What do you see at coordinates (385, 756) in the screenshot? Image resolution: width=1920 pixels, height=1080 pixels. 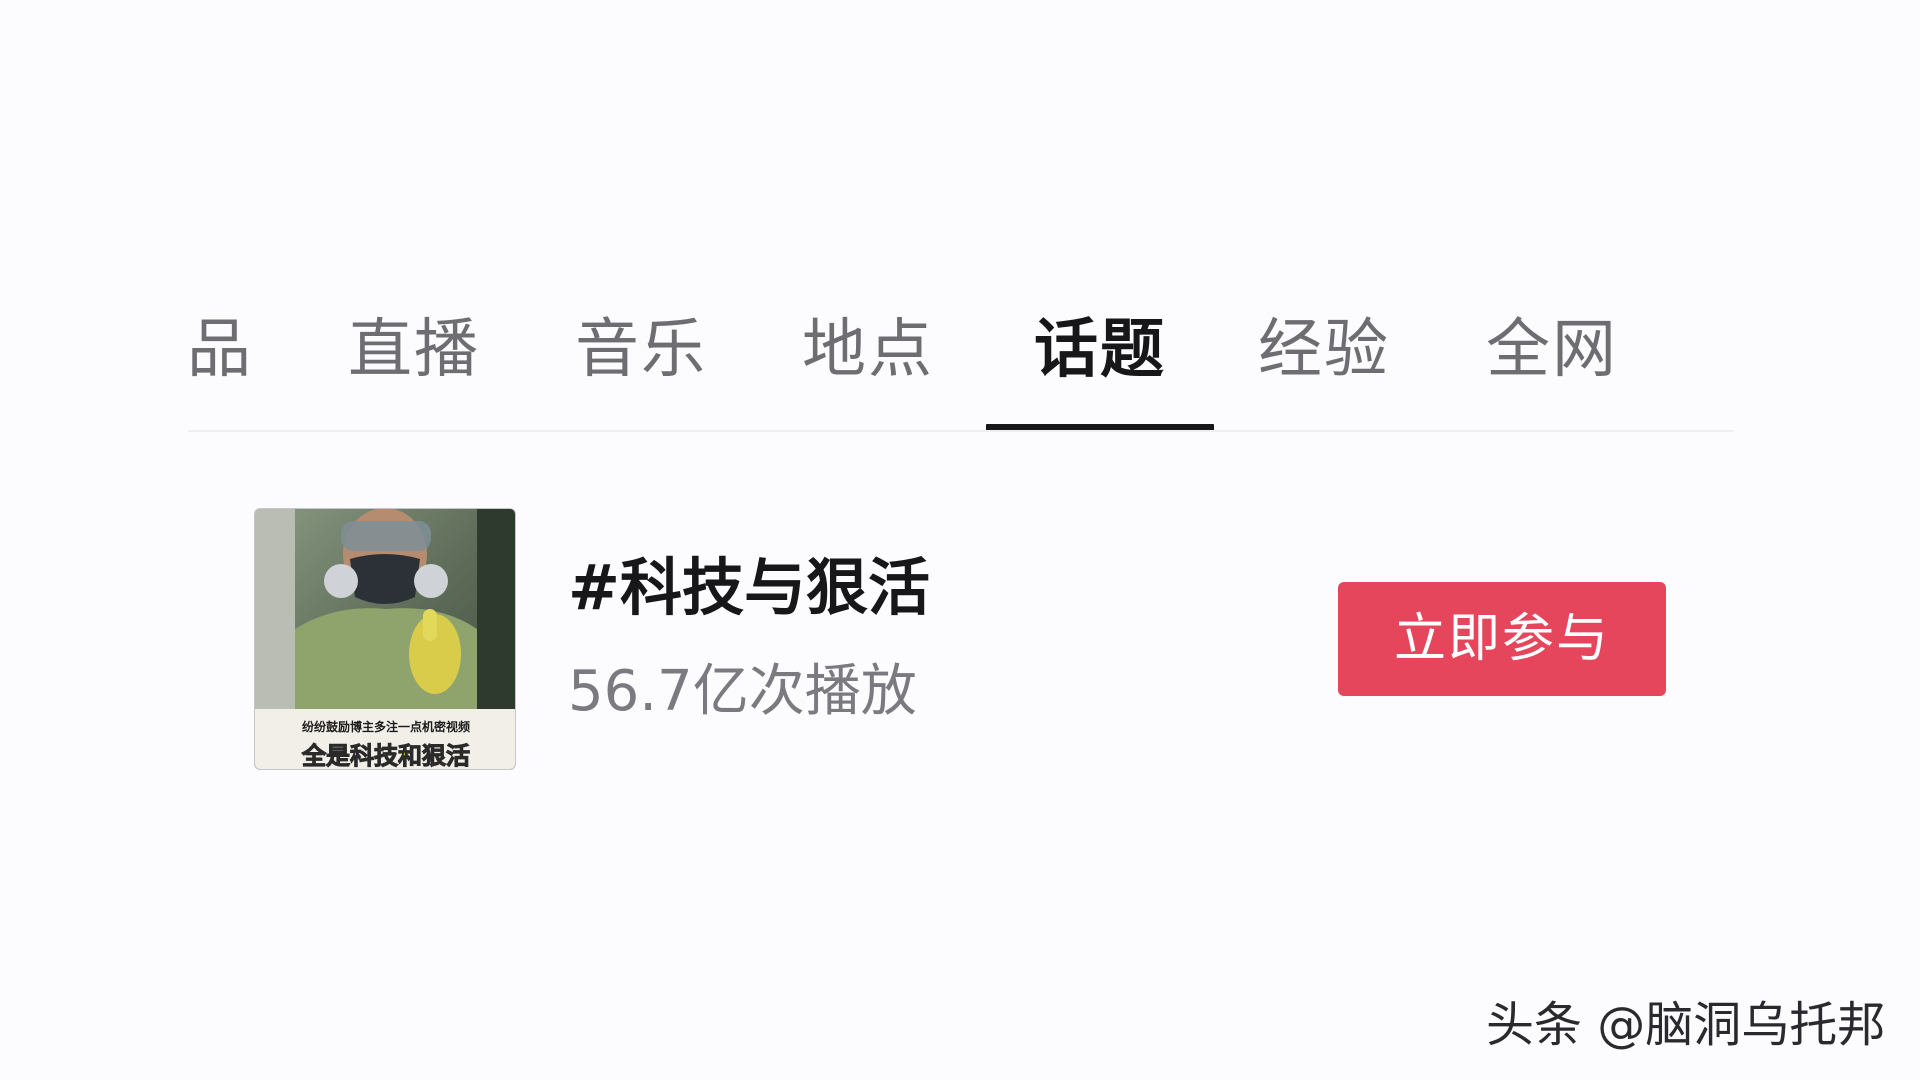 I see `thumbnail-caption-large: 全是科技和狠活` at bounding box center [385, 756].